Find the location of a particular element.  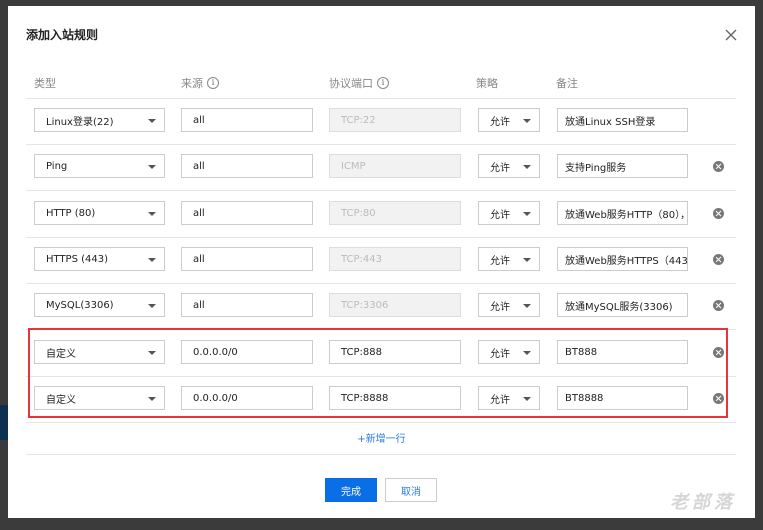

cancel-button: 取消 is located at coordinates (411, 490).